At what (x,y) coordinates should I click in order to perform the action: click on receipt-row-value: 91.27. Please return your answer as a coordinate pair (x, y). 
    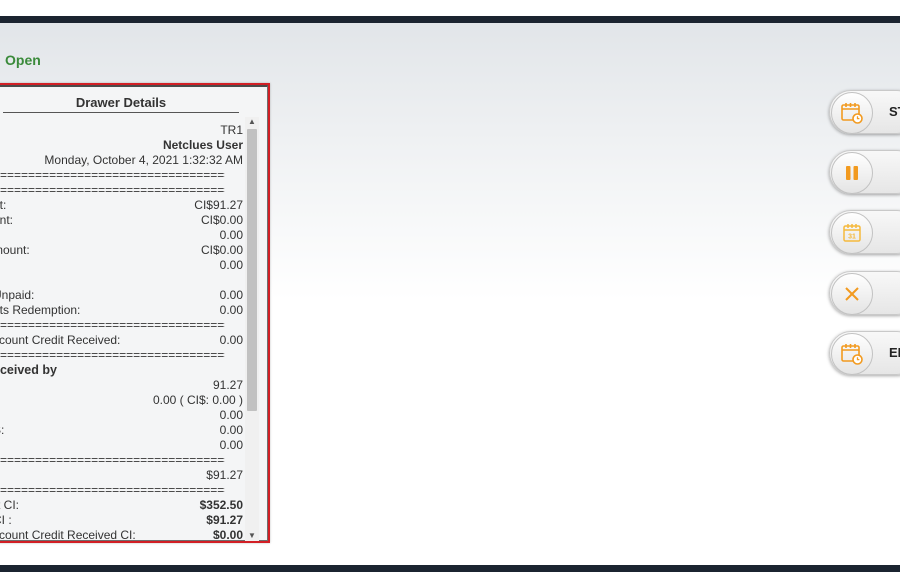
    Looking at the image, I should click on (227, 385).